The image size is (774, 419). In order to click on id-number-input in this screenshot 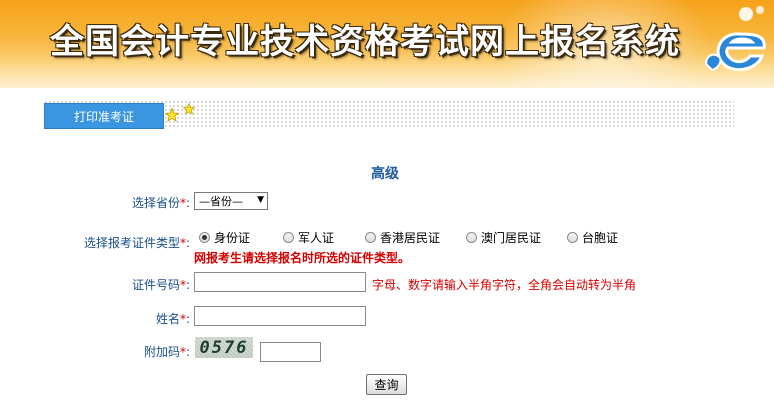, I will do `click(280, 282)`.